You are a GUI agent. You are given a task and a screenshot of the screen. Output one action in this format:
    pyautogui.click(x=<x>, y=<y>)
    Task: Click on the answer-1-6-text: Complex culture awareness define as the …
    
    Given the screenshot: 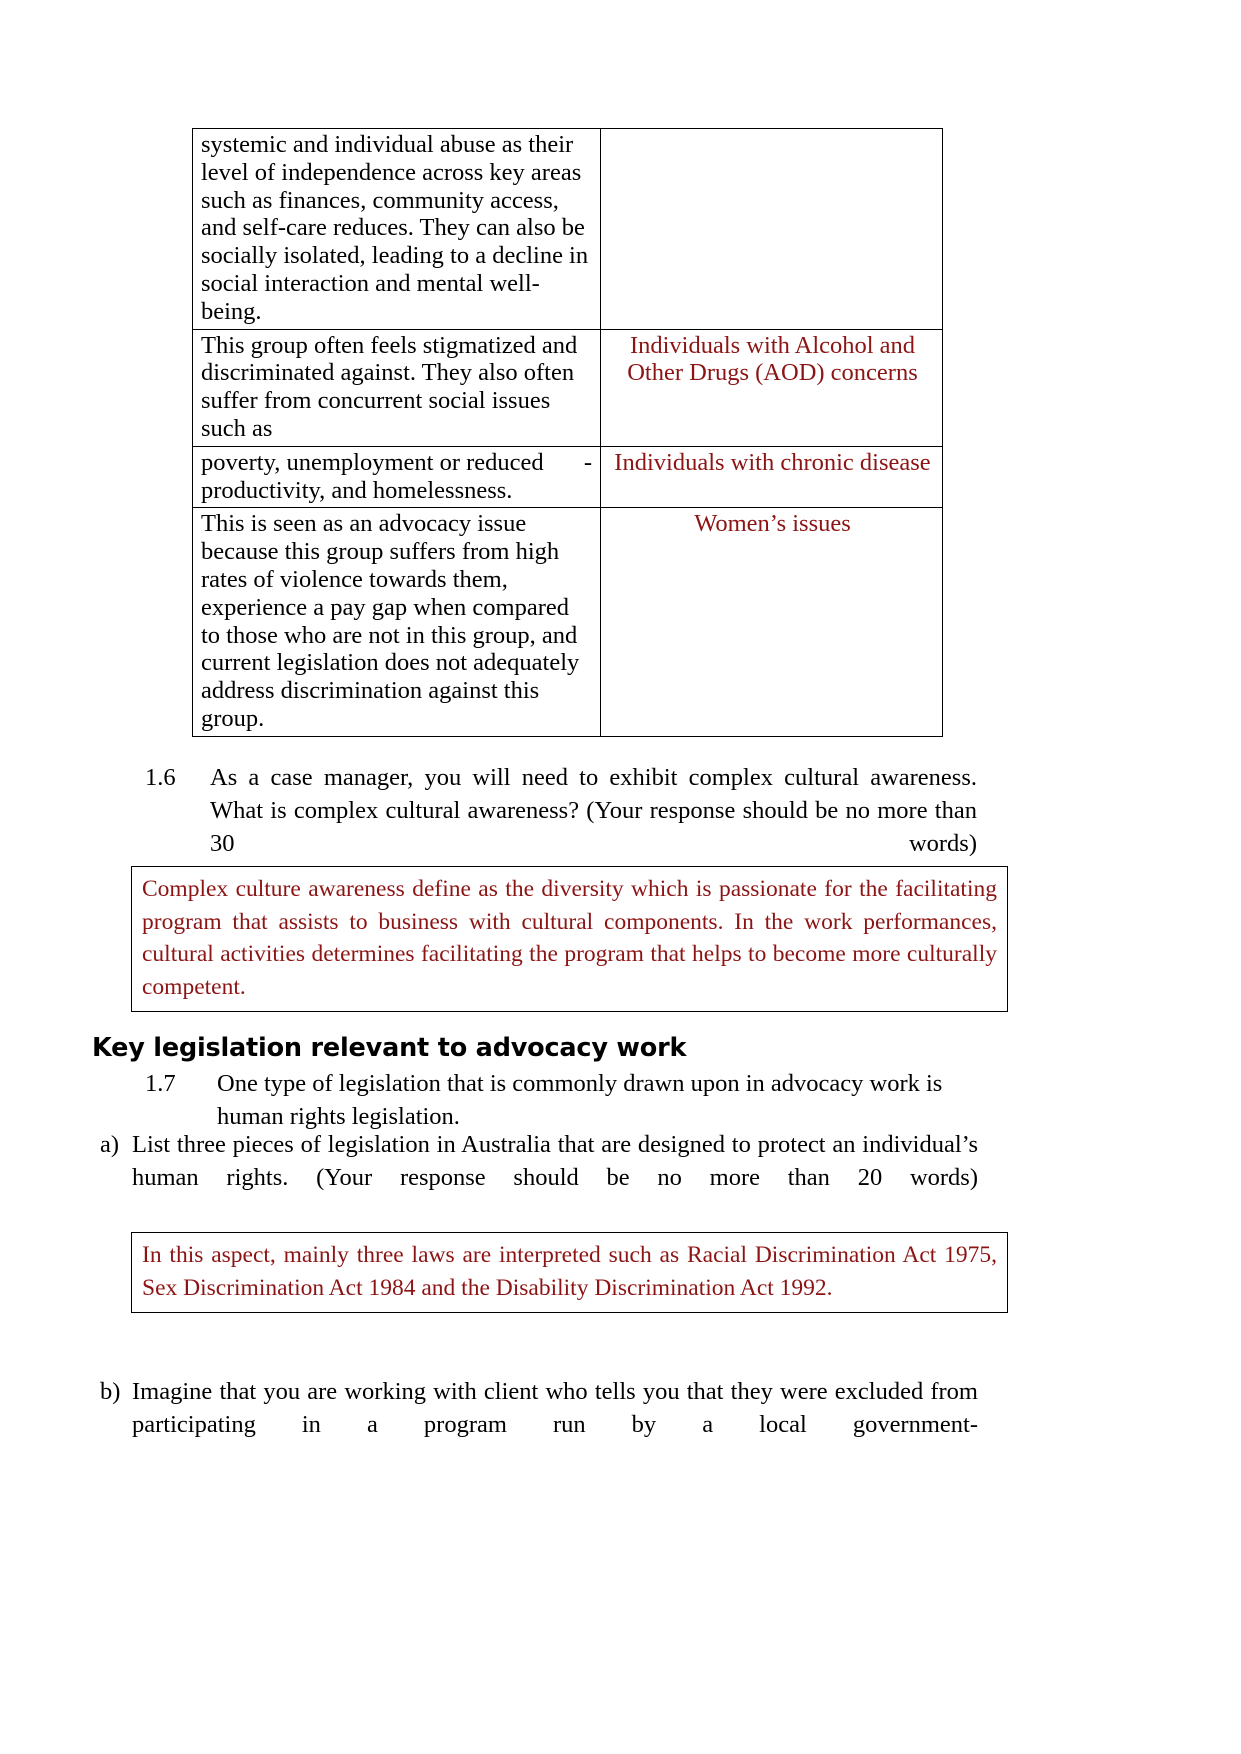 What is the action you would take?
    pyautogui.click(x=569, y=938)
    